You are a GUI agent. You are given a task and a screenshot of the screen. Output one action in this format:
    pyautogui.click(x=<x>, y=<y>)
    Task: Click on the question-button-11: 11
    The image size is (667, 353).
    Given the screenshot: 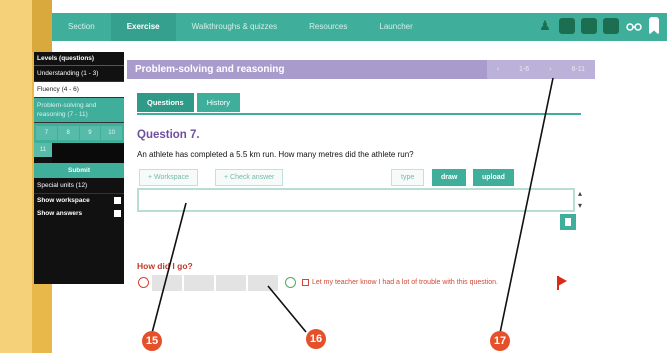 What is the action you would take?
    pyautogui.click(x=43, y=150)
    